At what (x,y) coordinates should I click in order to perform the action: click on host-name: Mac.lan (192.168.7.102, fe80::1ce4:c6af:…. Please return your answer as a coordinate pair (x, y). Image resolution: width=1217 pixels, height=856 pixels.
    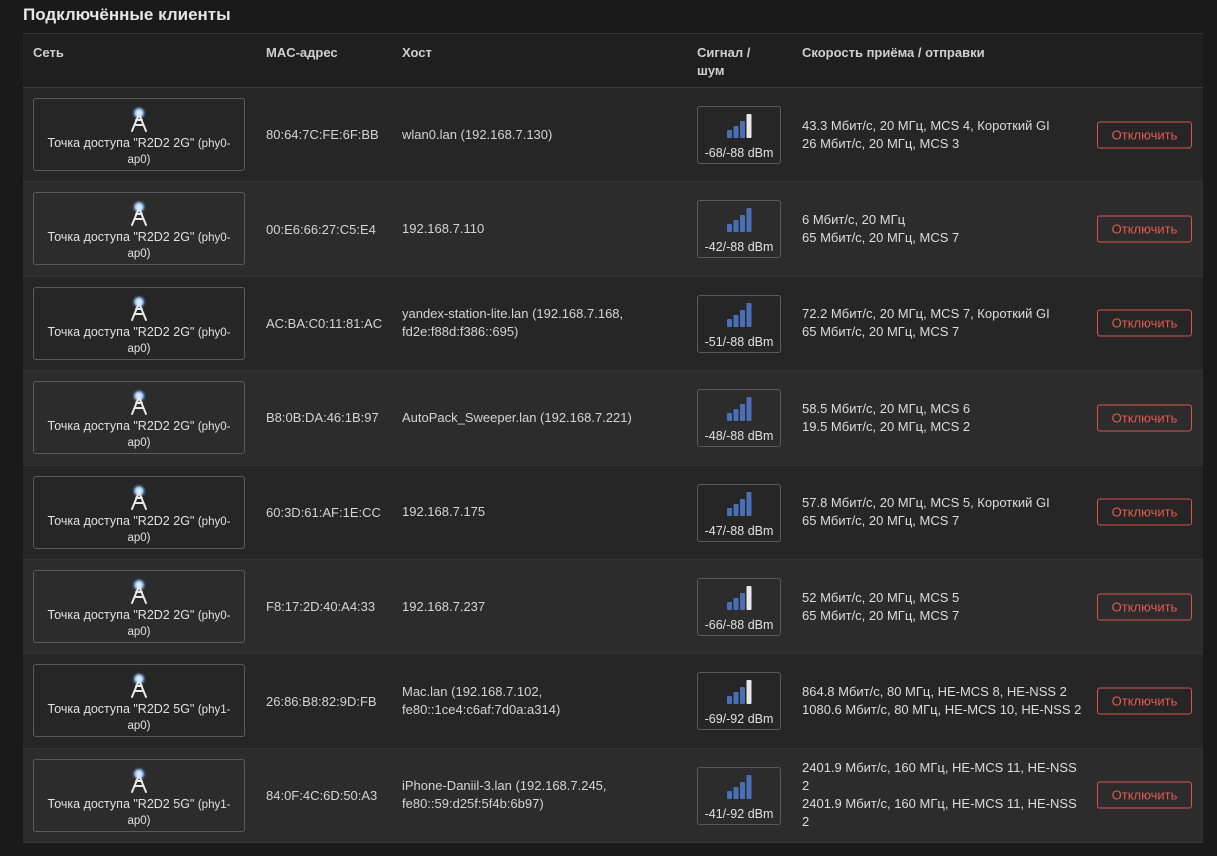
    Looking at the image, I should click on (481, 701).